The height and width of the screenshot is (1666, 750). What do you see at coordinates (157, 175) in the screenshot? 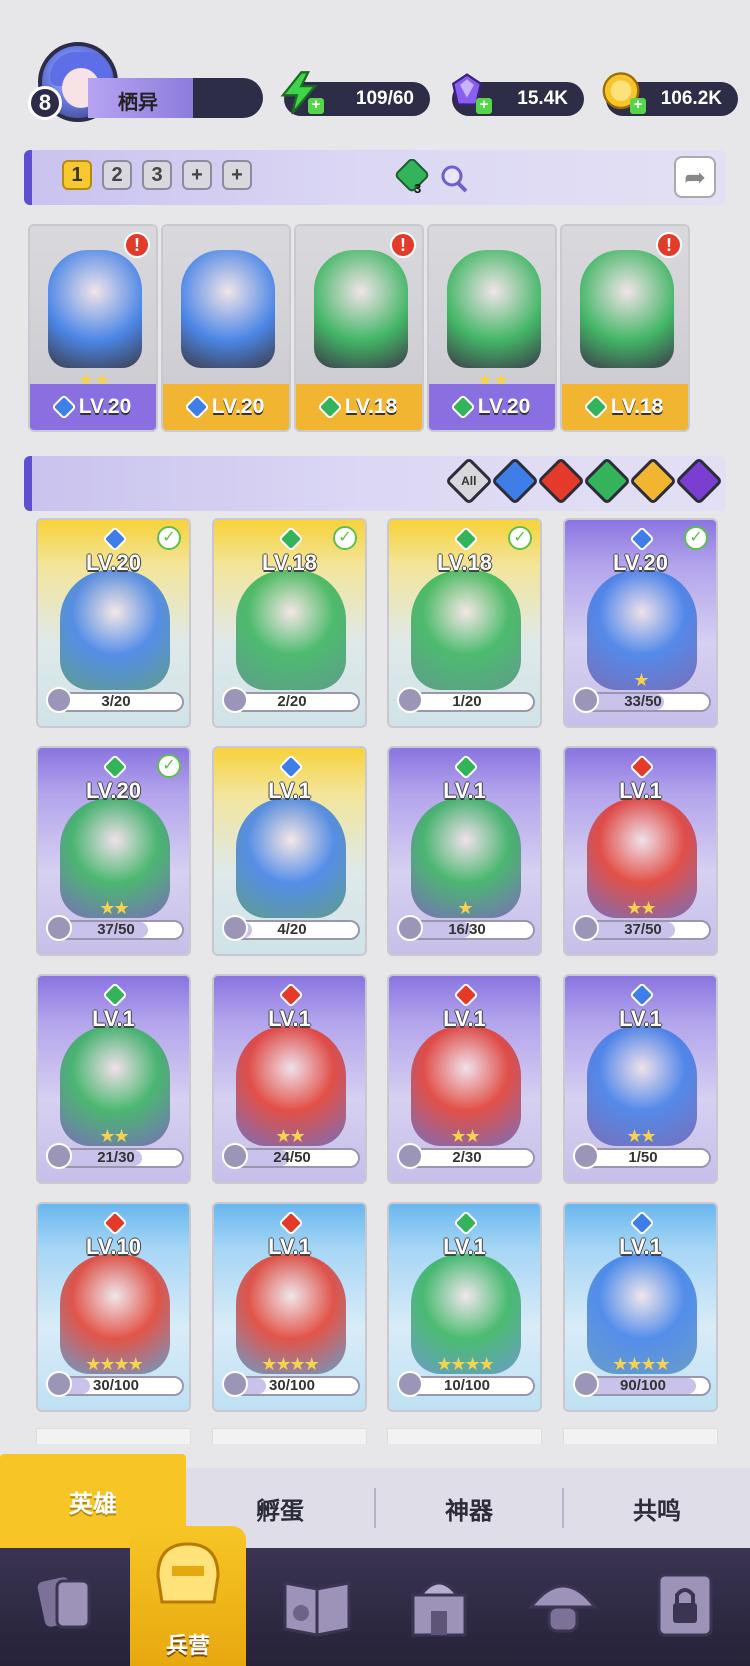
I see `team-tab-3: 3` at bounding box center [157, 175].